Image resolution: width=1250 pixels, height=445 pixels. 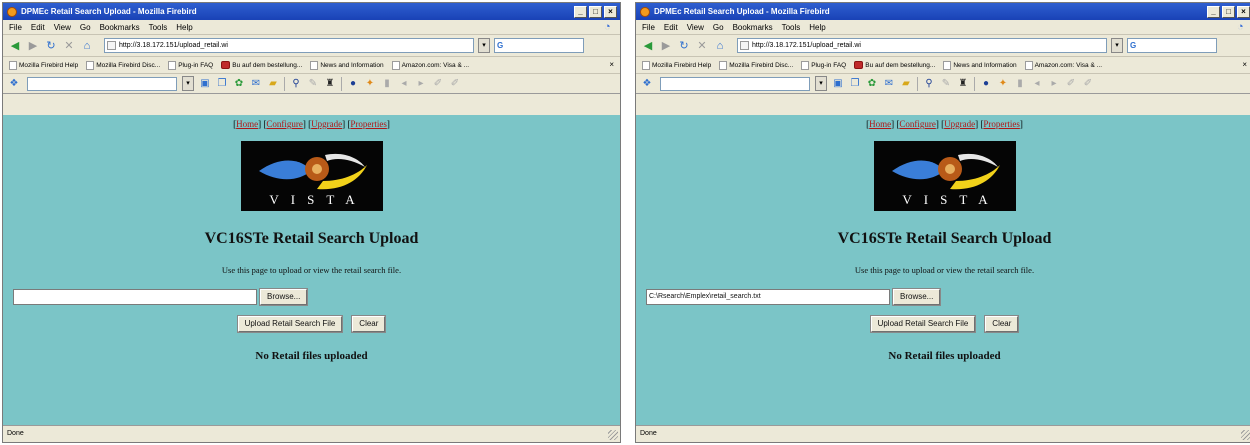 What do you see at coordinates (247, 124) in the screenshot?
I see `nav-home-link: Home` at bounding box center [247, 124].